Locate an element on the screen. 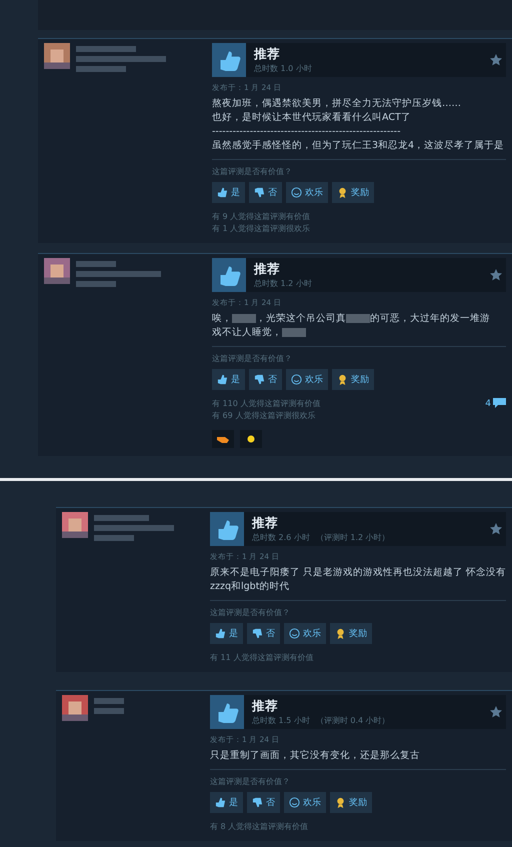 Image resolution: width=512 pixels, height=847 pixels. review-text: 只是重制了画面，其它没有变化，还是那么复古 is located at coordinates (315, 755).